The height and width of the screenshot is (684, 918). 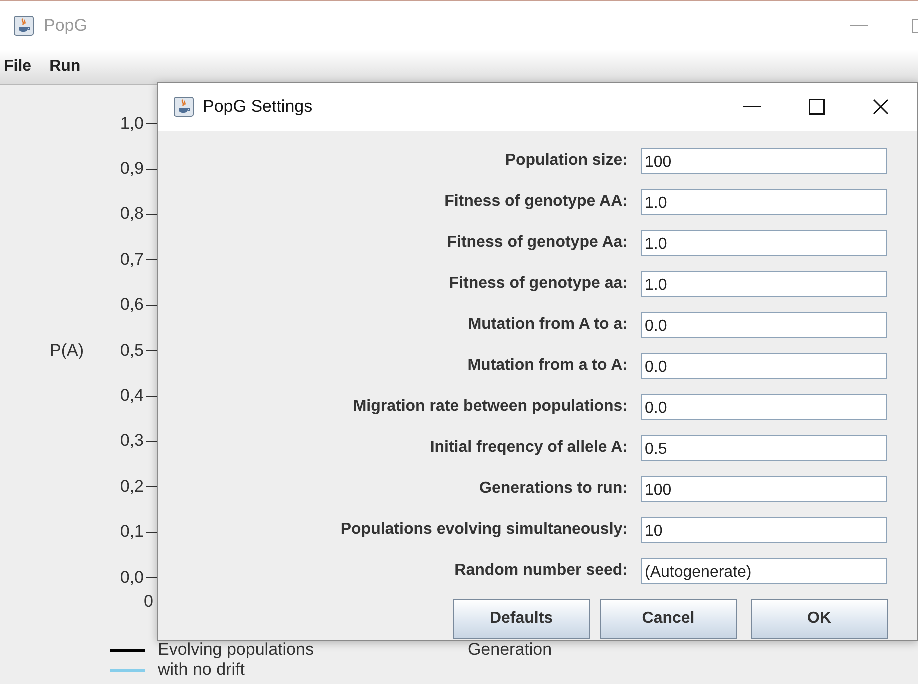 I want to click on field-label: Random number seed:, so click(x=541, y=571).